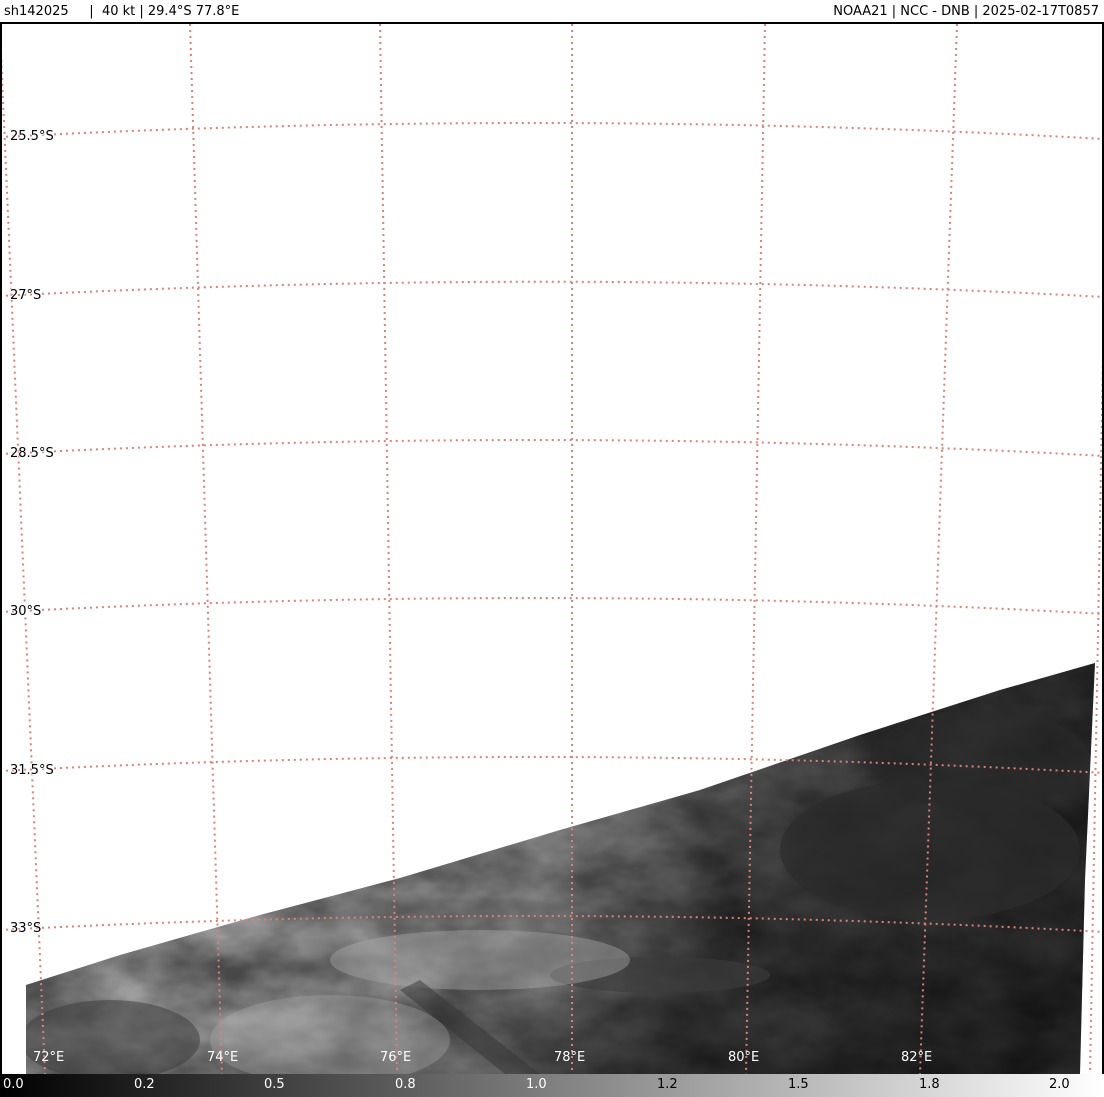 This screenshot has width=1104, height=1097. What do you see at coordinates (32, 770) in the screenshot?
I see `lat-label: 31.5°S` at bounding box center [32, 770].